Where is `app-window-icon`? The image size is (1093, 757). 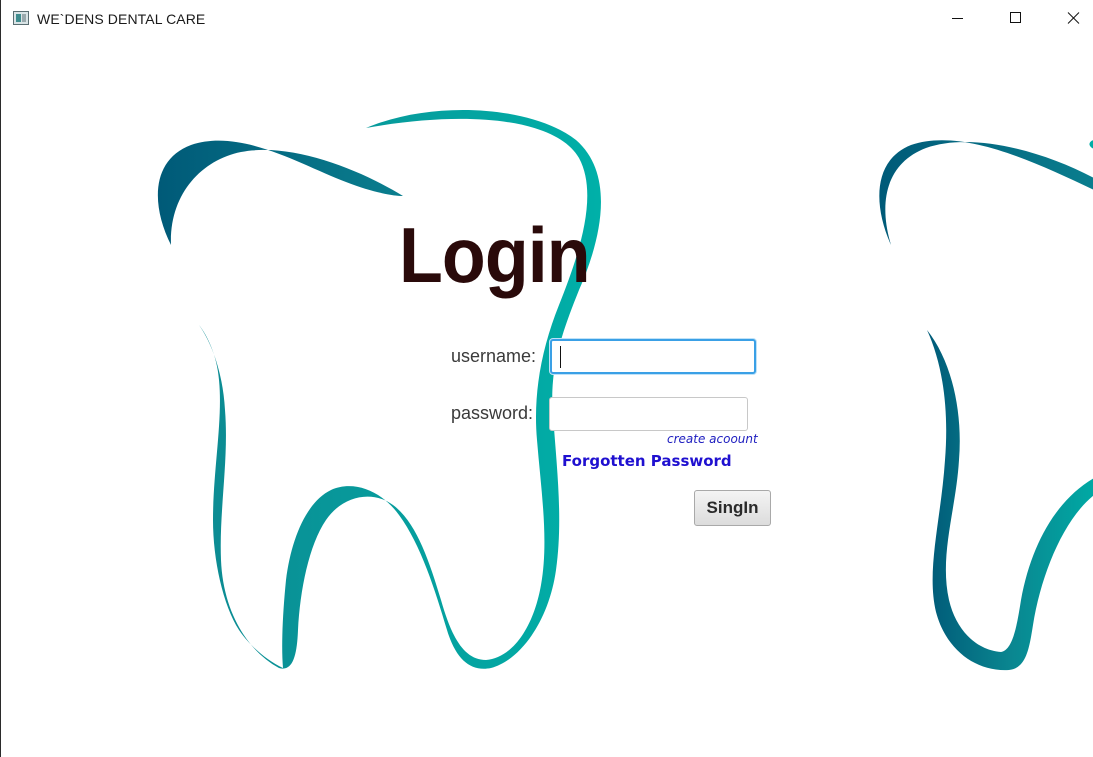
app-window-icon is located at coordinates (21, 18).